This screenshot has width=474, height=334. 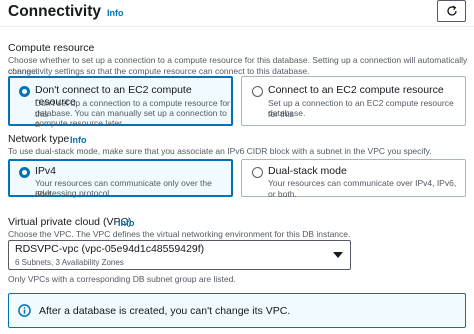 I want to click on vpc-selected-value: RDSVPC-vpc (vpc-05e94d1c48559429f), so click(x=110, y=249).